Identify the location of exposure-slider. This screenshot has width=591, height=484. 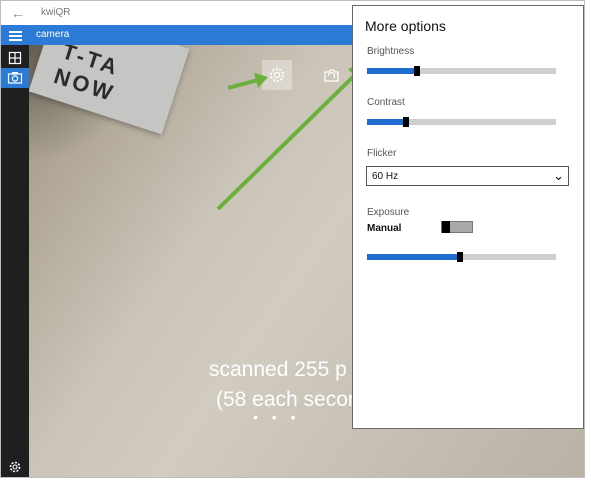
(461, 257).